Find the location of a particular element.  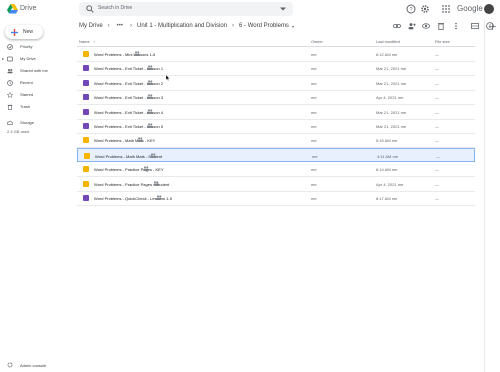

current-folder-label: 6 - Word Problems is located at coordinates (264, 26).